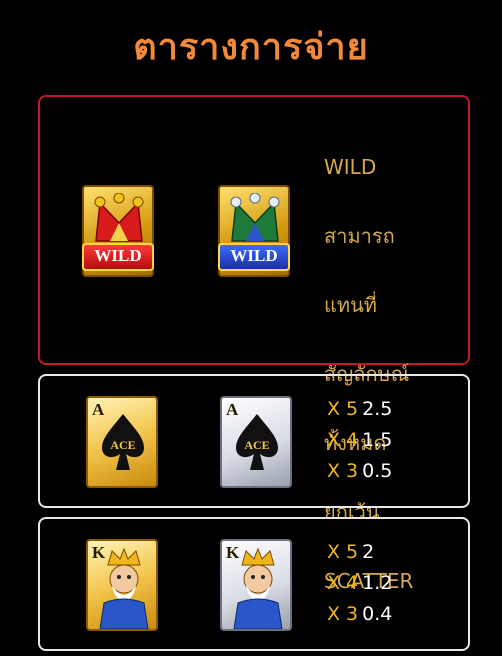 The image size is (502, 656). What do you see at coordinates (254, 231) in the screenshot?
I see `wild-jester-blue-icon: WILD` at bounding box center [254, 231].